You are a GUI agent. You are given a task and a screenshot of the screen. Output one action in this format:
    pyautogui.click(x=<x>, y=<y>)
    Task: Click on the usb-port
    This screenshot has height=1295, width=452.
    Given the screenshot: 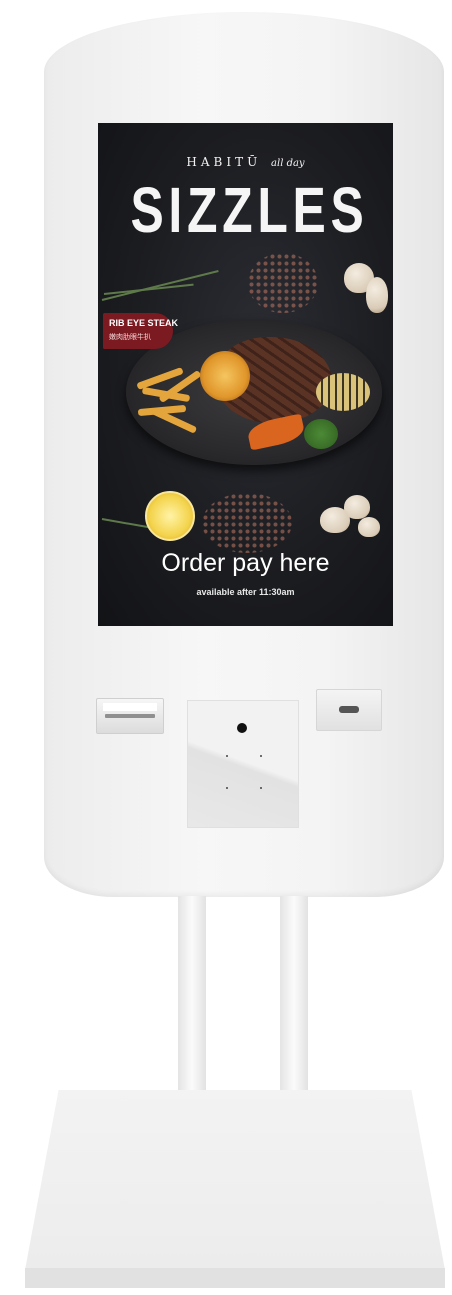 What is the action you would take?
    pyautogui.click(x=349, y=710)
    